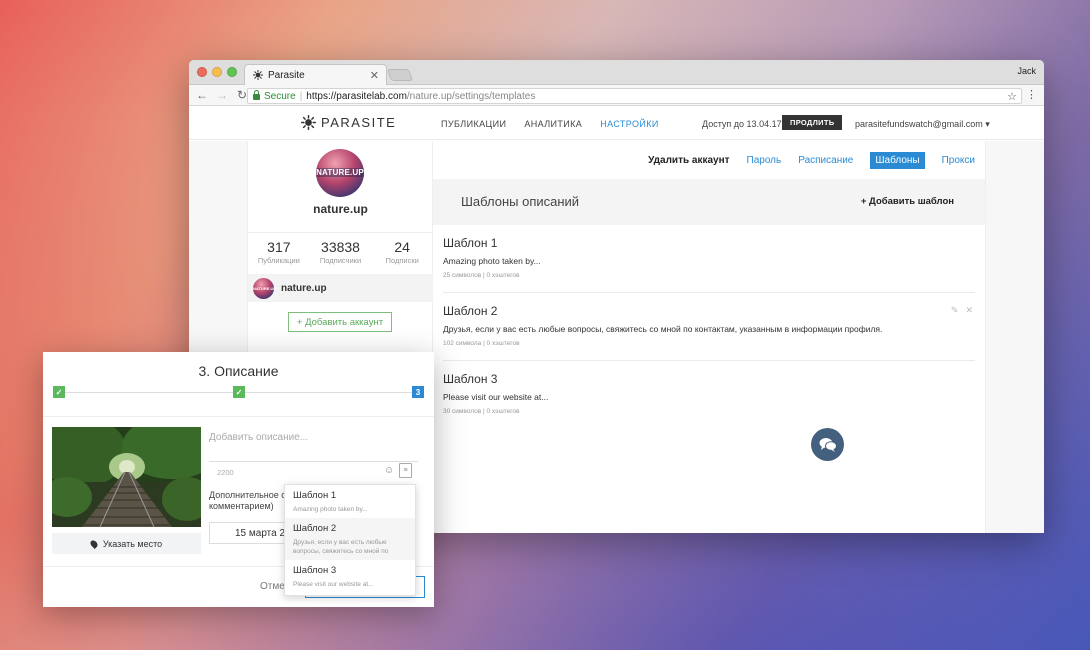 This screenshot has height=650, width=1090. I want to click on stat-number: 24, so click(402, 247).